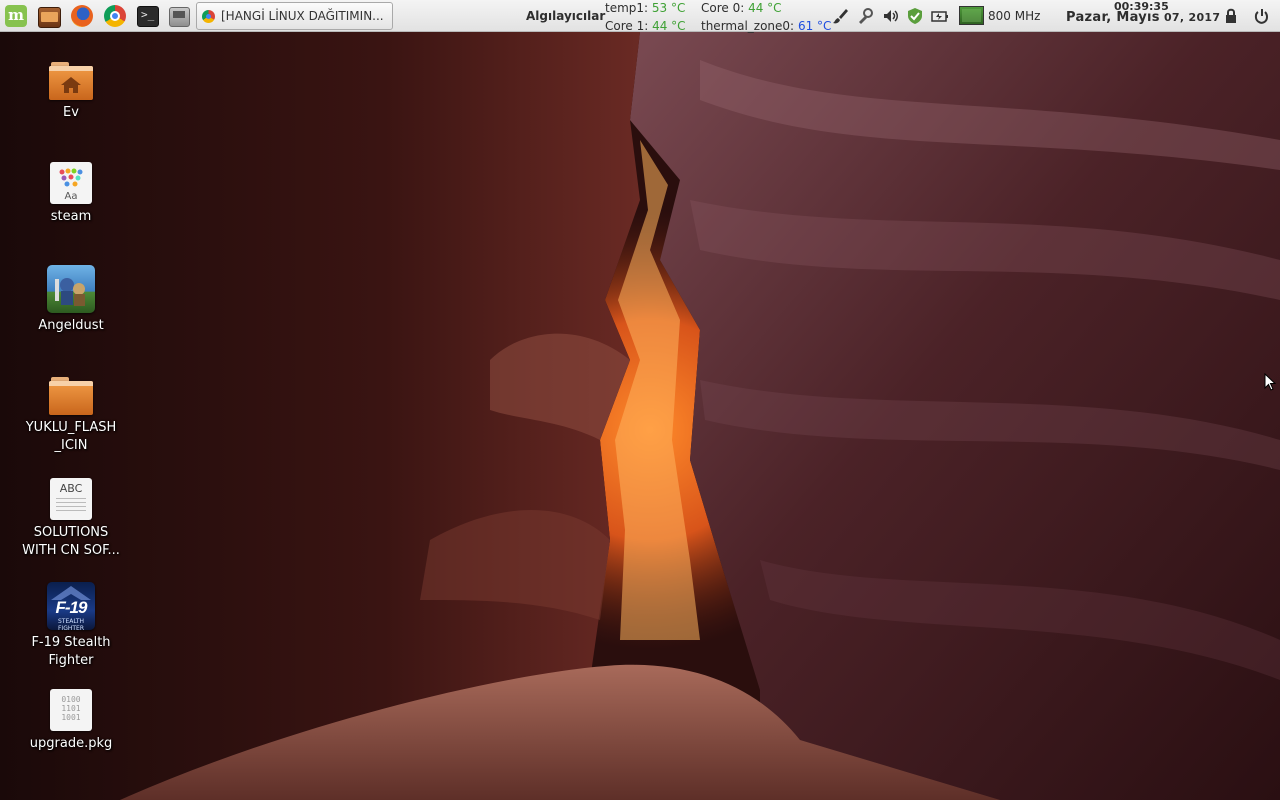 This screenshot has height=800, width=1280. I want to click on desktop-item-upgrade-pkg: 0100 1101 1001 upgrade.pkg, so click(71, 721).